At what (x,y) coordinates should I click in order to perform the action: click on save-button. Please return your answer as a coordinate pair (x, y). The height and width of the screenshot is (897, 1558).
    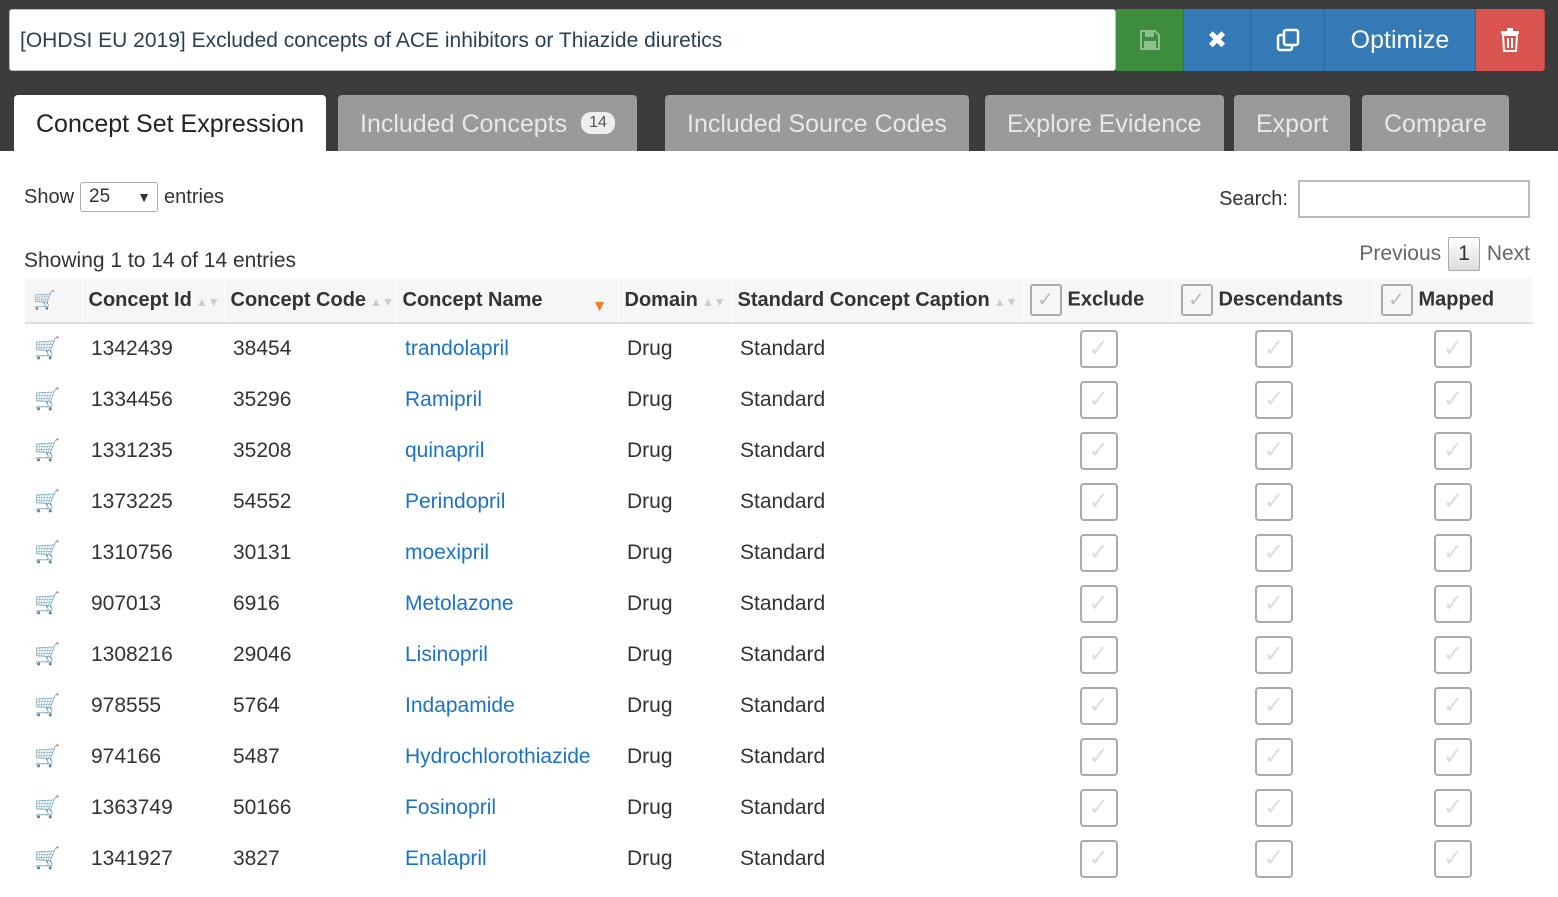
    Looking at the image, I should click on (1150, 40).